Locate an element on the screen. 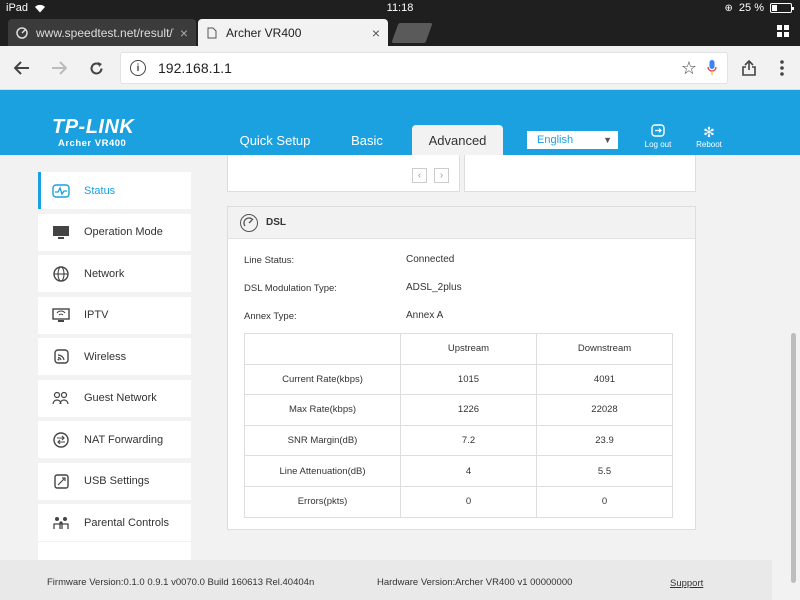 Image resolution: width=800 pixels, height=600 pixels. language-value: English is located at coordinates (555, 140).